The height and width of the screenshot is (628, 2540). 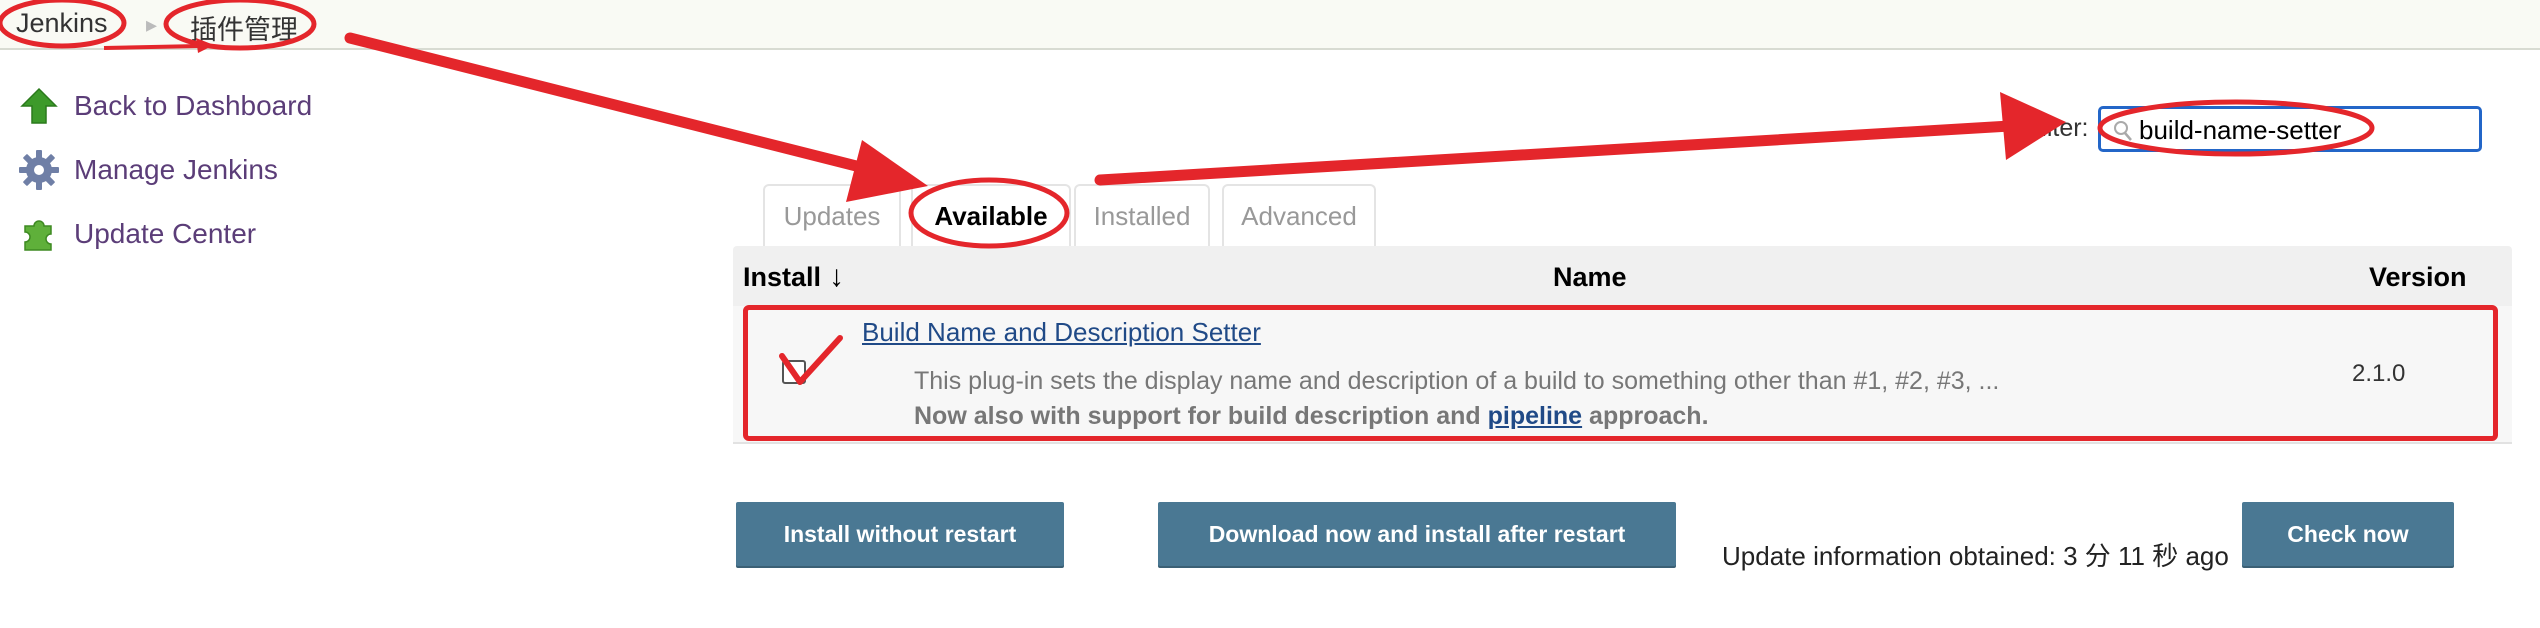 I want to click on sidebar-item-back-to-dashboard: Back to Dashboard, so click(x=164, y=106).